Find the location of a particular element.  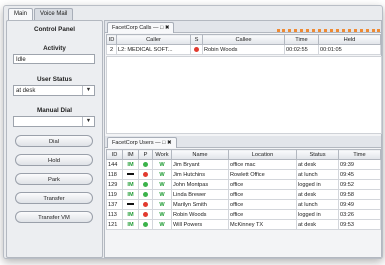

calls-panel-tab: FacetCorp Calls — □ ✖ is located at coordinates (141, 27).